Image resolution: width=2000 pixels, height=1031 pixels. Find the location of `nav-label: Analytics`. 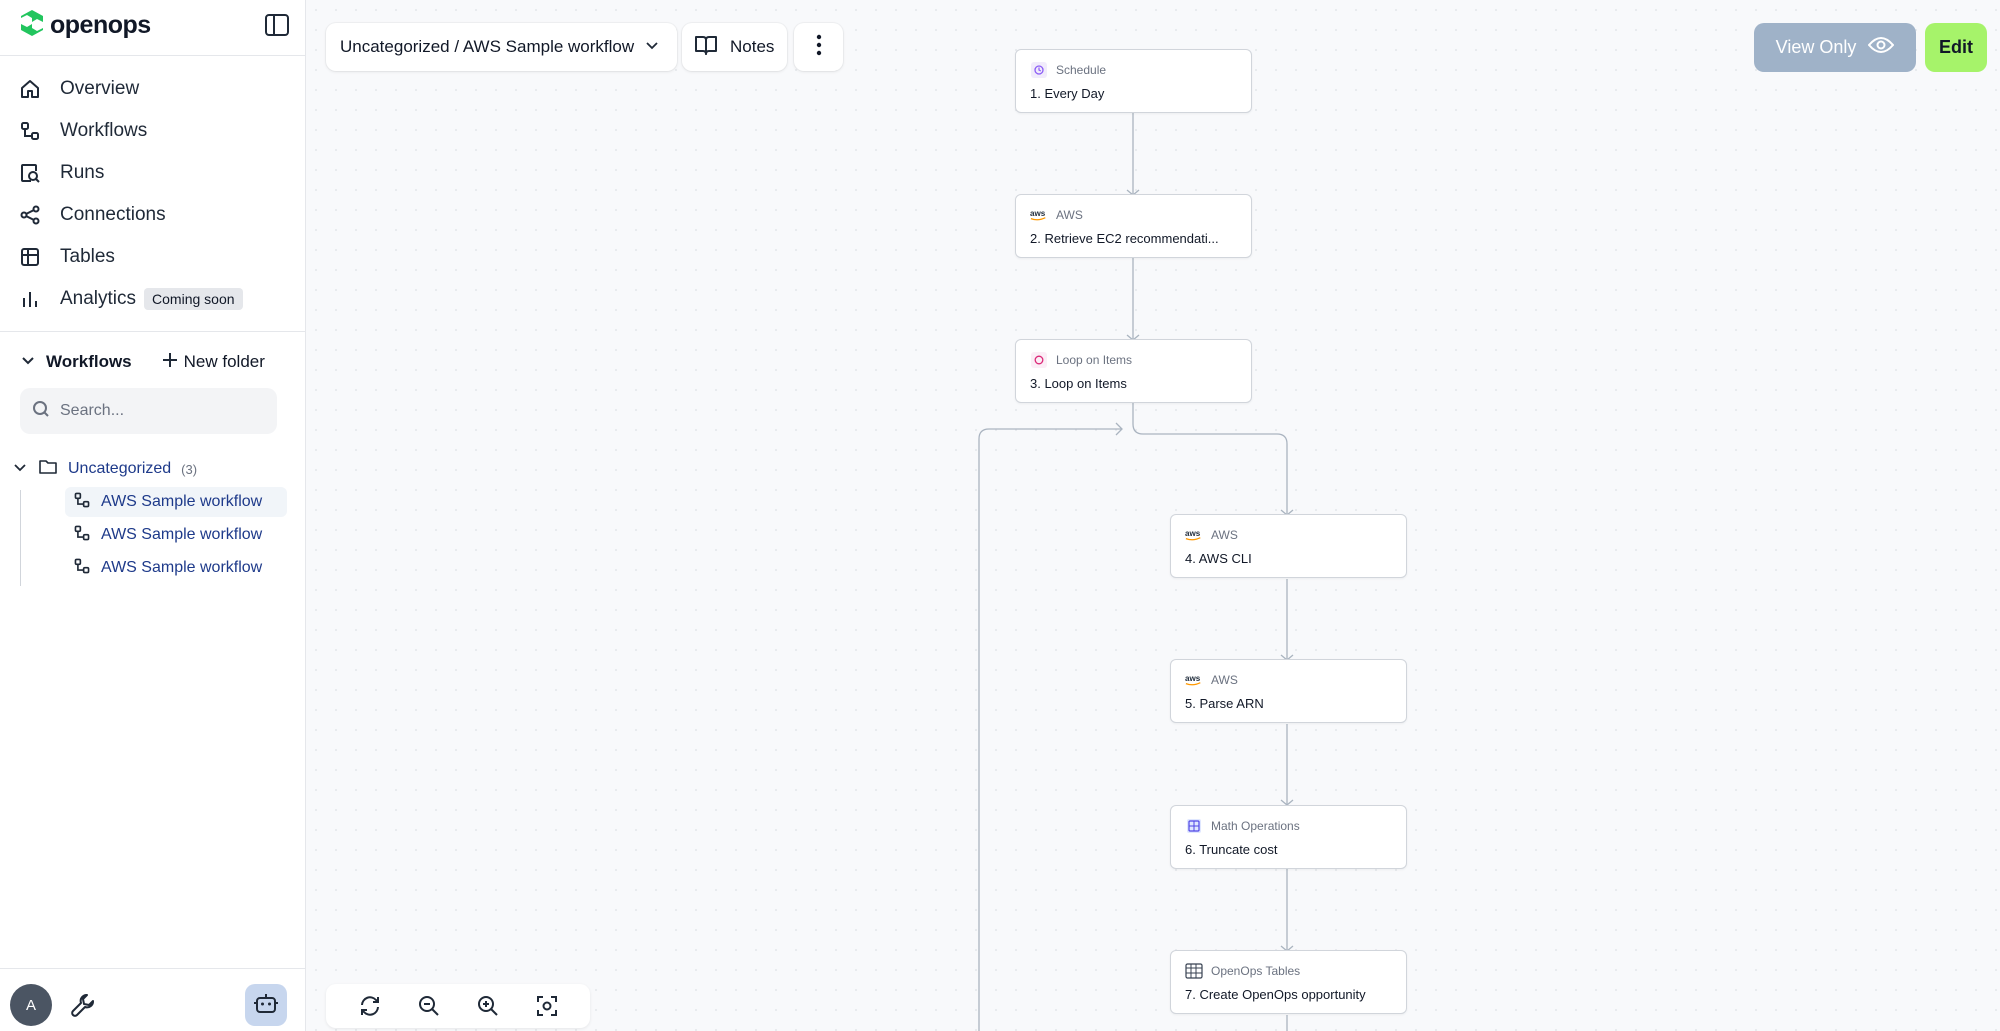

nav-label: Analytics is located at coordinates (98, 298).